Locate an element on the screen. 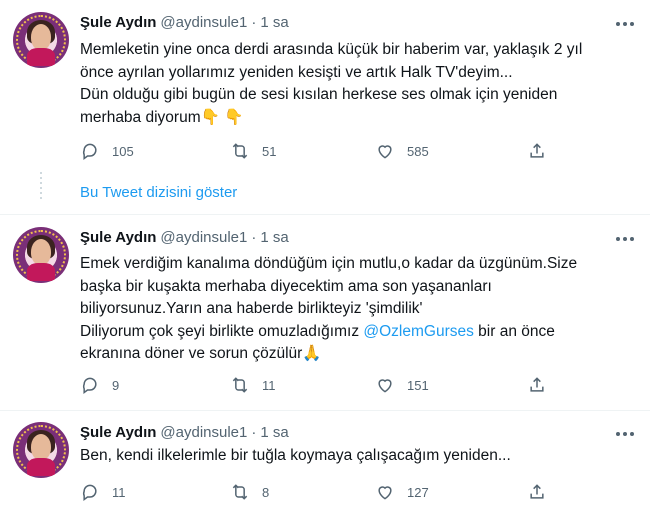  tweet-actions: 105 51 585 is located at coordinates (320, 151).